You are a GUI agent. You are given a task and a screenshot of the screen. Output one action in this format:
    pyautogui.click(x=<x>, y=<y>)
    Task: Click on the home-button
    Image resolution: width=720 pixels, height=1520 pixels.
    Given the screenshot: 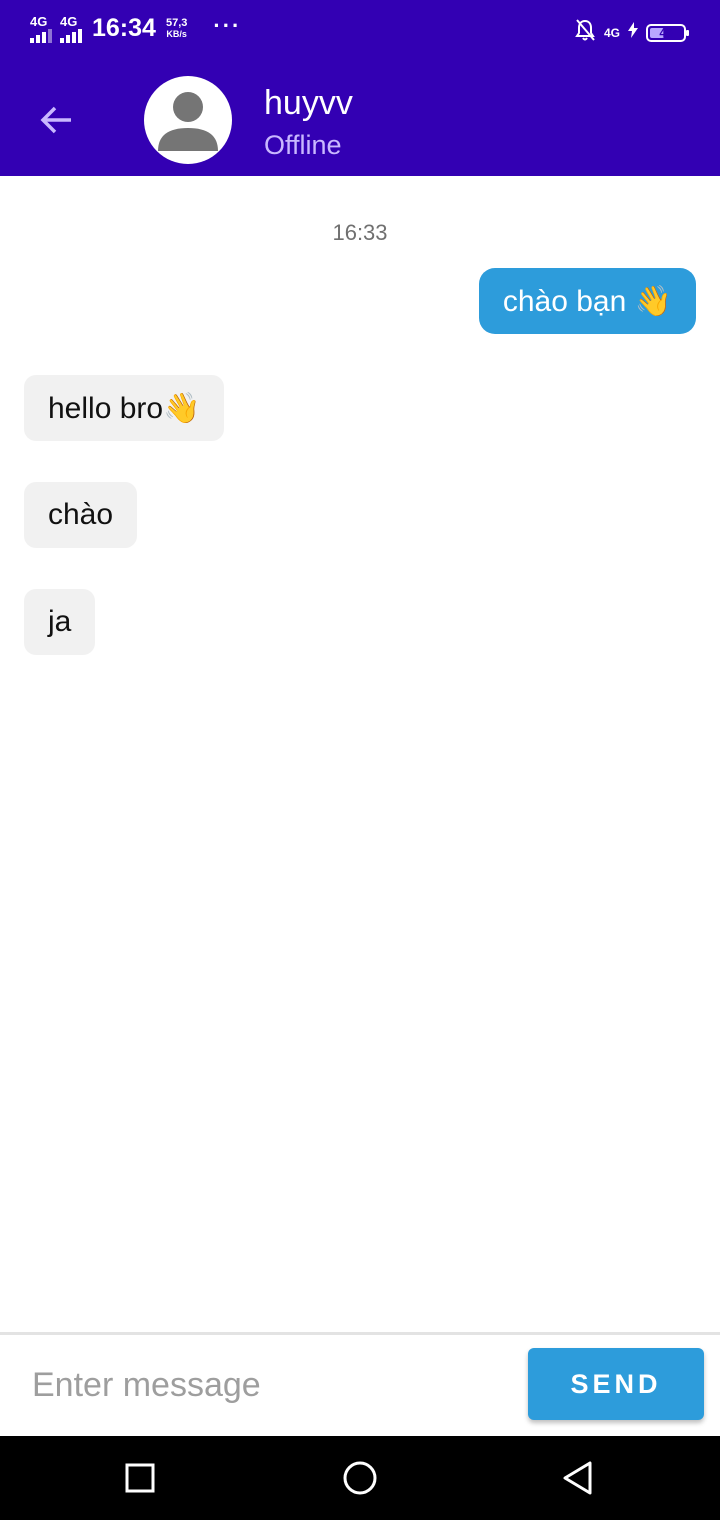 What is the action you would take?
    pyautogui.click(x=360, y=1478)
    